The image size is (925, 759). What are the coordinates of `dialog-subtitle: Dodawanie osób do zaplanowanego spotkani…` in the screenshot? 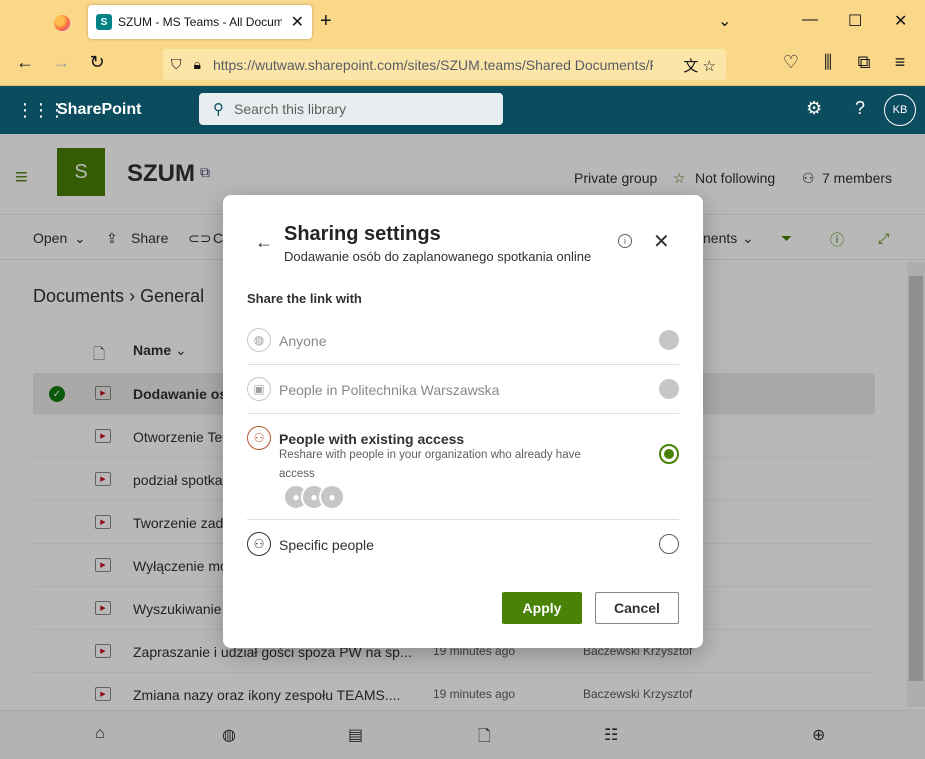 It's located at (438, 256).